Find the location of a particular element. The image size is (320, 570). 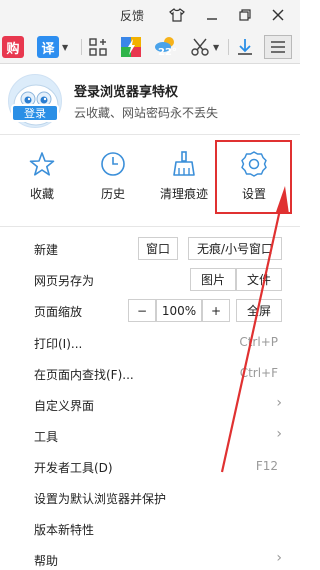

title-bar: 反馈 is located at coordinates (150, 15).